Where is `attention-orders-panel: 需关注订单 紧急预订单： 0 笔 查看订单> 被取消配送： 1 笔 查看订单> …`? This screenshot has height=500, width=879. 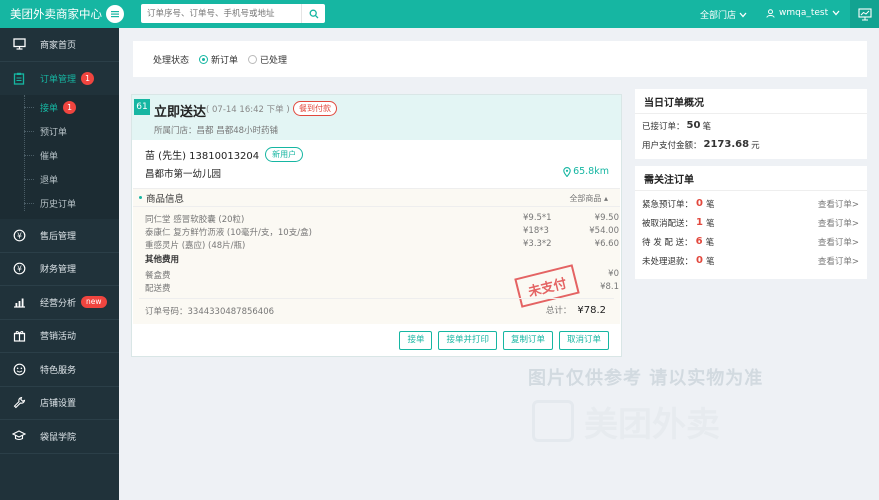
attention-orders-panel: 需关注订单 紧急预订单： 0 笔 查看订单> 被取消配送： 1 笔 查看订单> … is located at coordinates (751, 222).